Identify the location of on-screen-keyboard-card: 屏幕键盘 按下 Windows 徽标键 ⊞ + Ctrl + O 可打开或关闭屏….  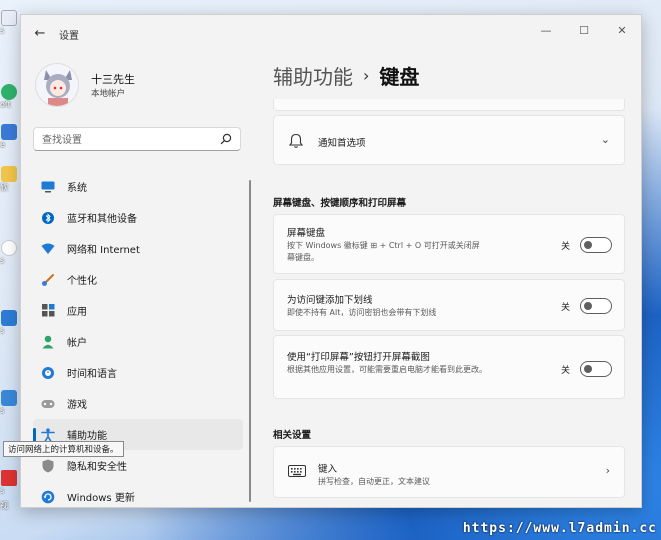
(449, 244).